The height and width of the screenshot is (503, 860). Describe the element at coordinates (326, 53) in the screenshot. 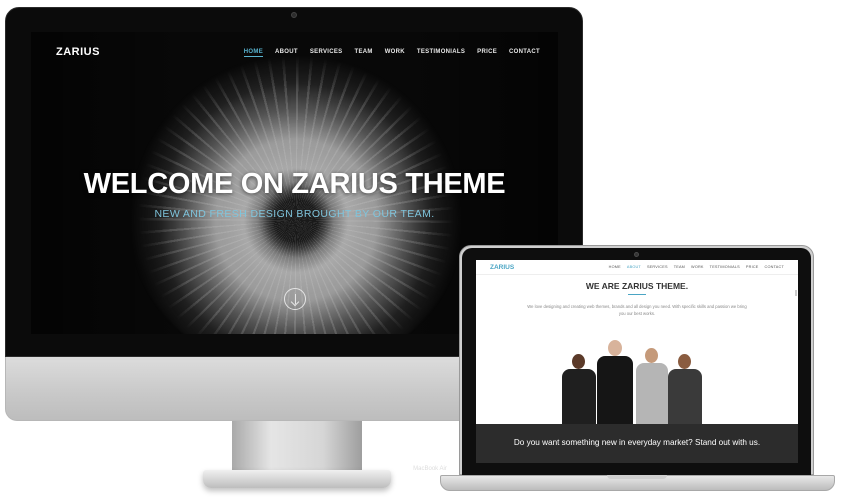

I see `nav-services: SERVICES` at that location.